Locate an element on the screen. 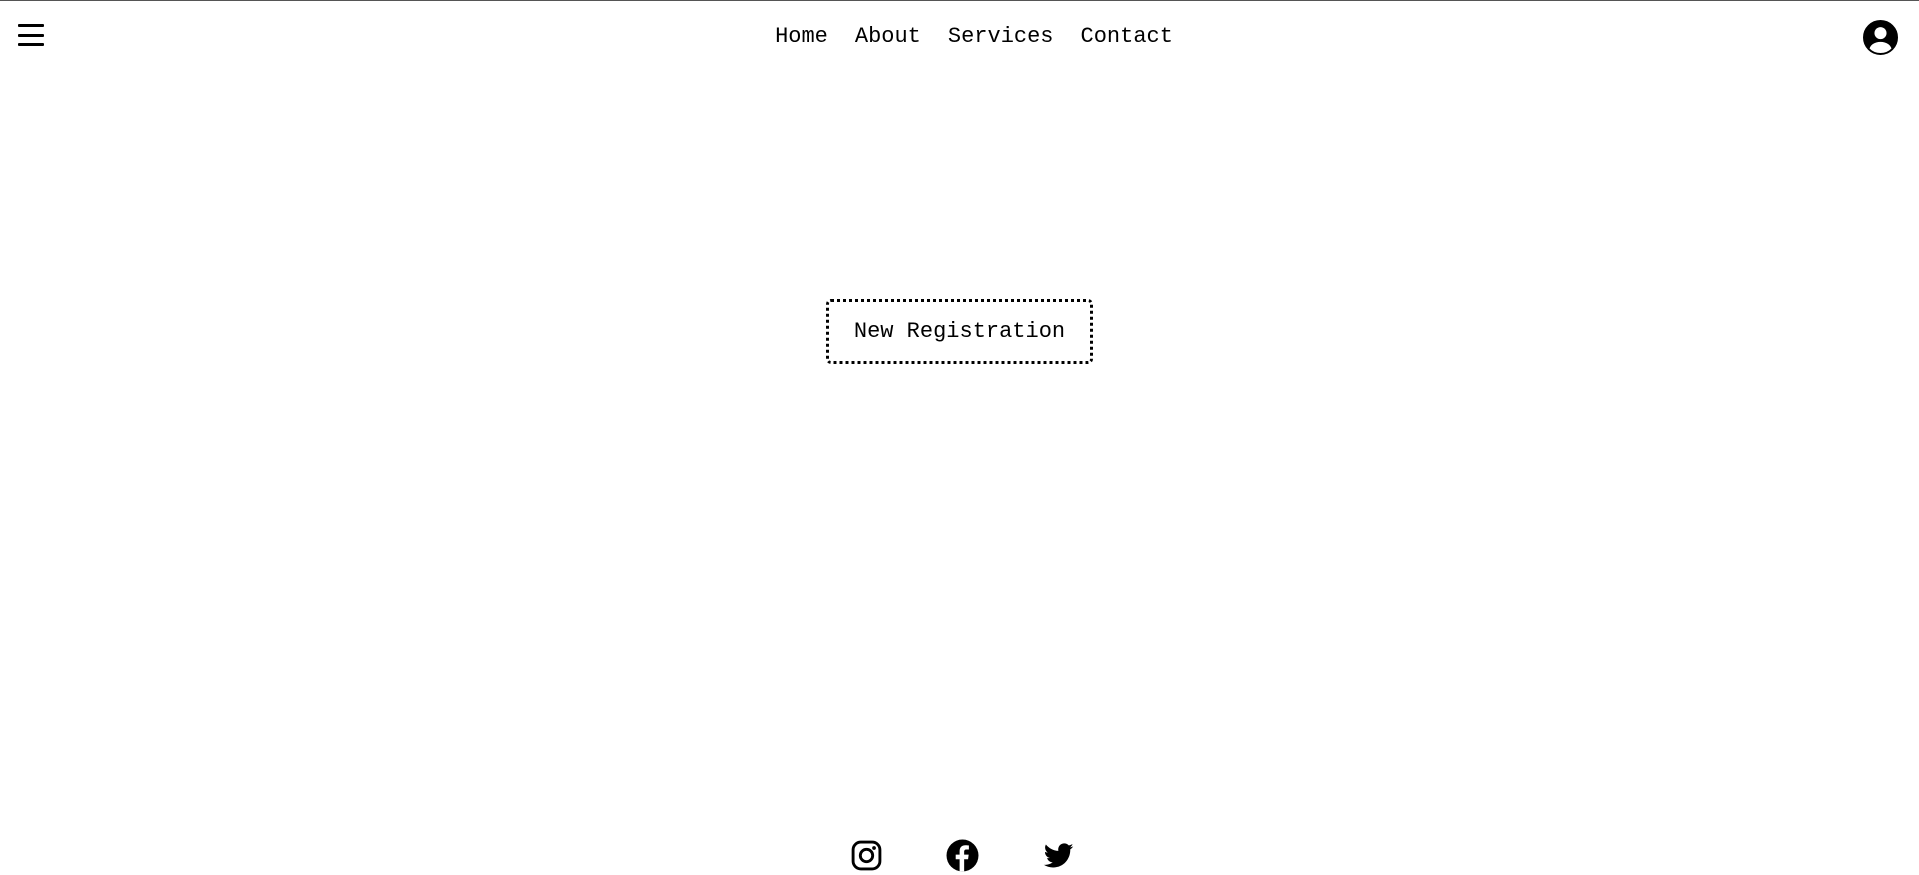  nav-link-home: Home is located at coordinates (801, 37).